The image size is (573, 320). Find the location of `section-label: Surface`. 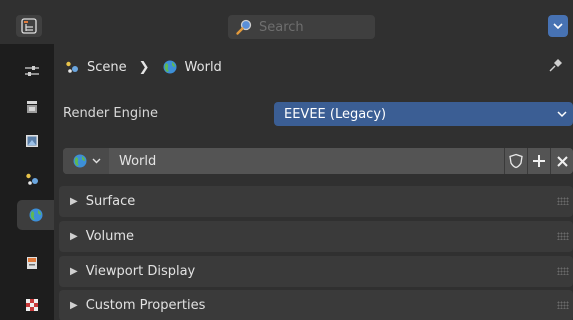

section-label: Surface is located at coordinates (110, 201).